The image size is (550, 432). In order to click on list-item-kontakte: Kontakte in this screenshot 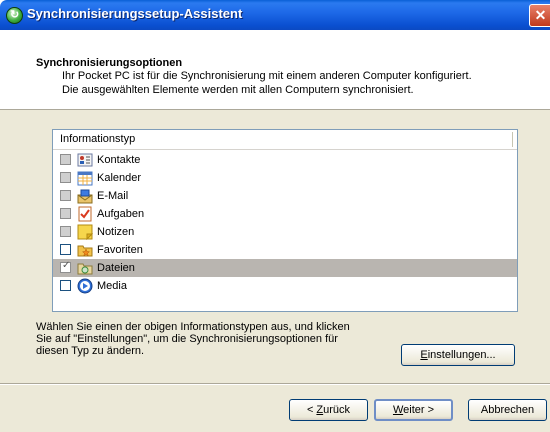, I will do `click(285, 160)`.